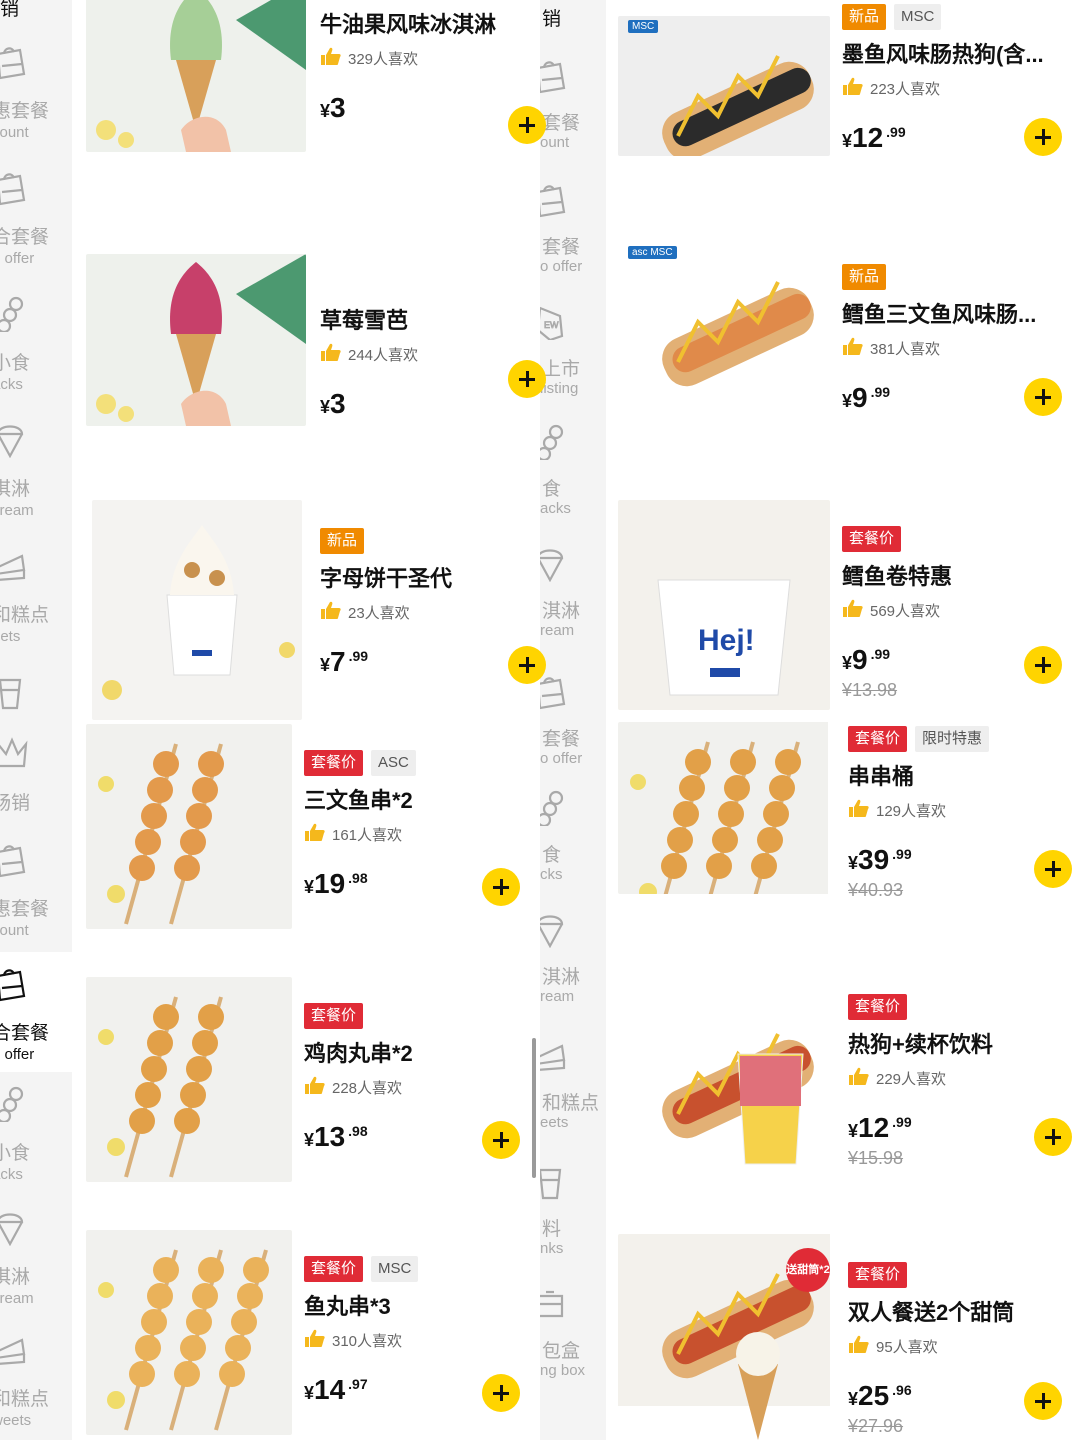 This screenshot has height=1440, width=1080. Describe the element at coordinates (849, 615) in the screenshot. I see `product-card: Hej! 套餐价 鳕鱼卷特惠 569人喜欢 ¥9.99 ¥13.98` at that location.